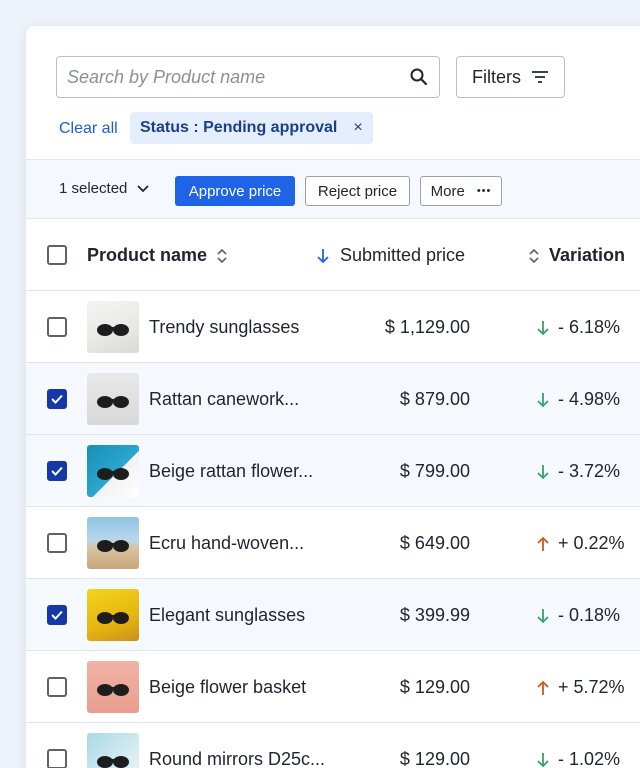 The width and height of the screenshot is (640, 768). What do you see at coordinates (589, 471) in the screenshot?
I see `variation-value: - 3.72%` at bounding box center [589, 471].